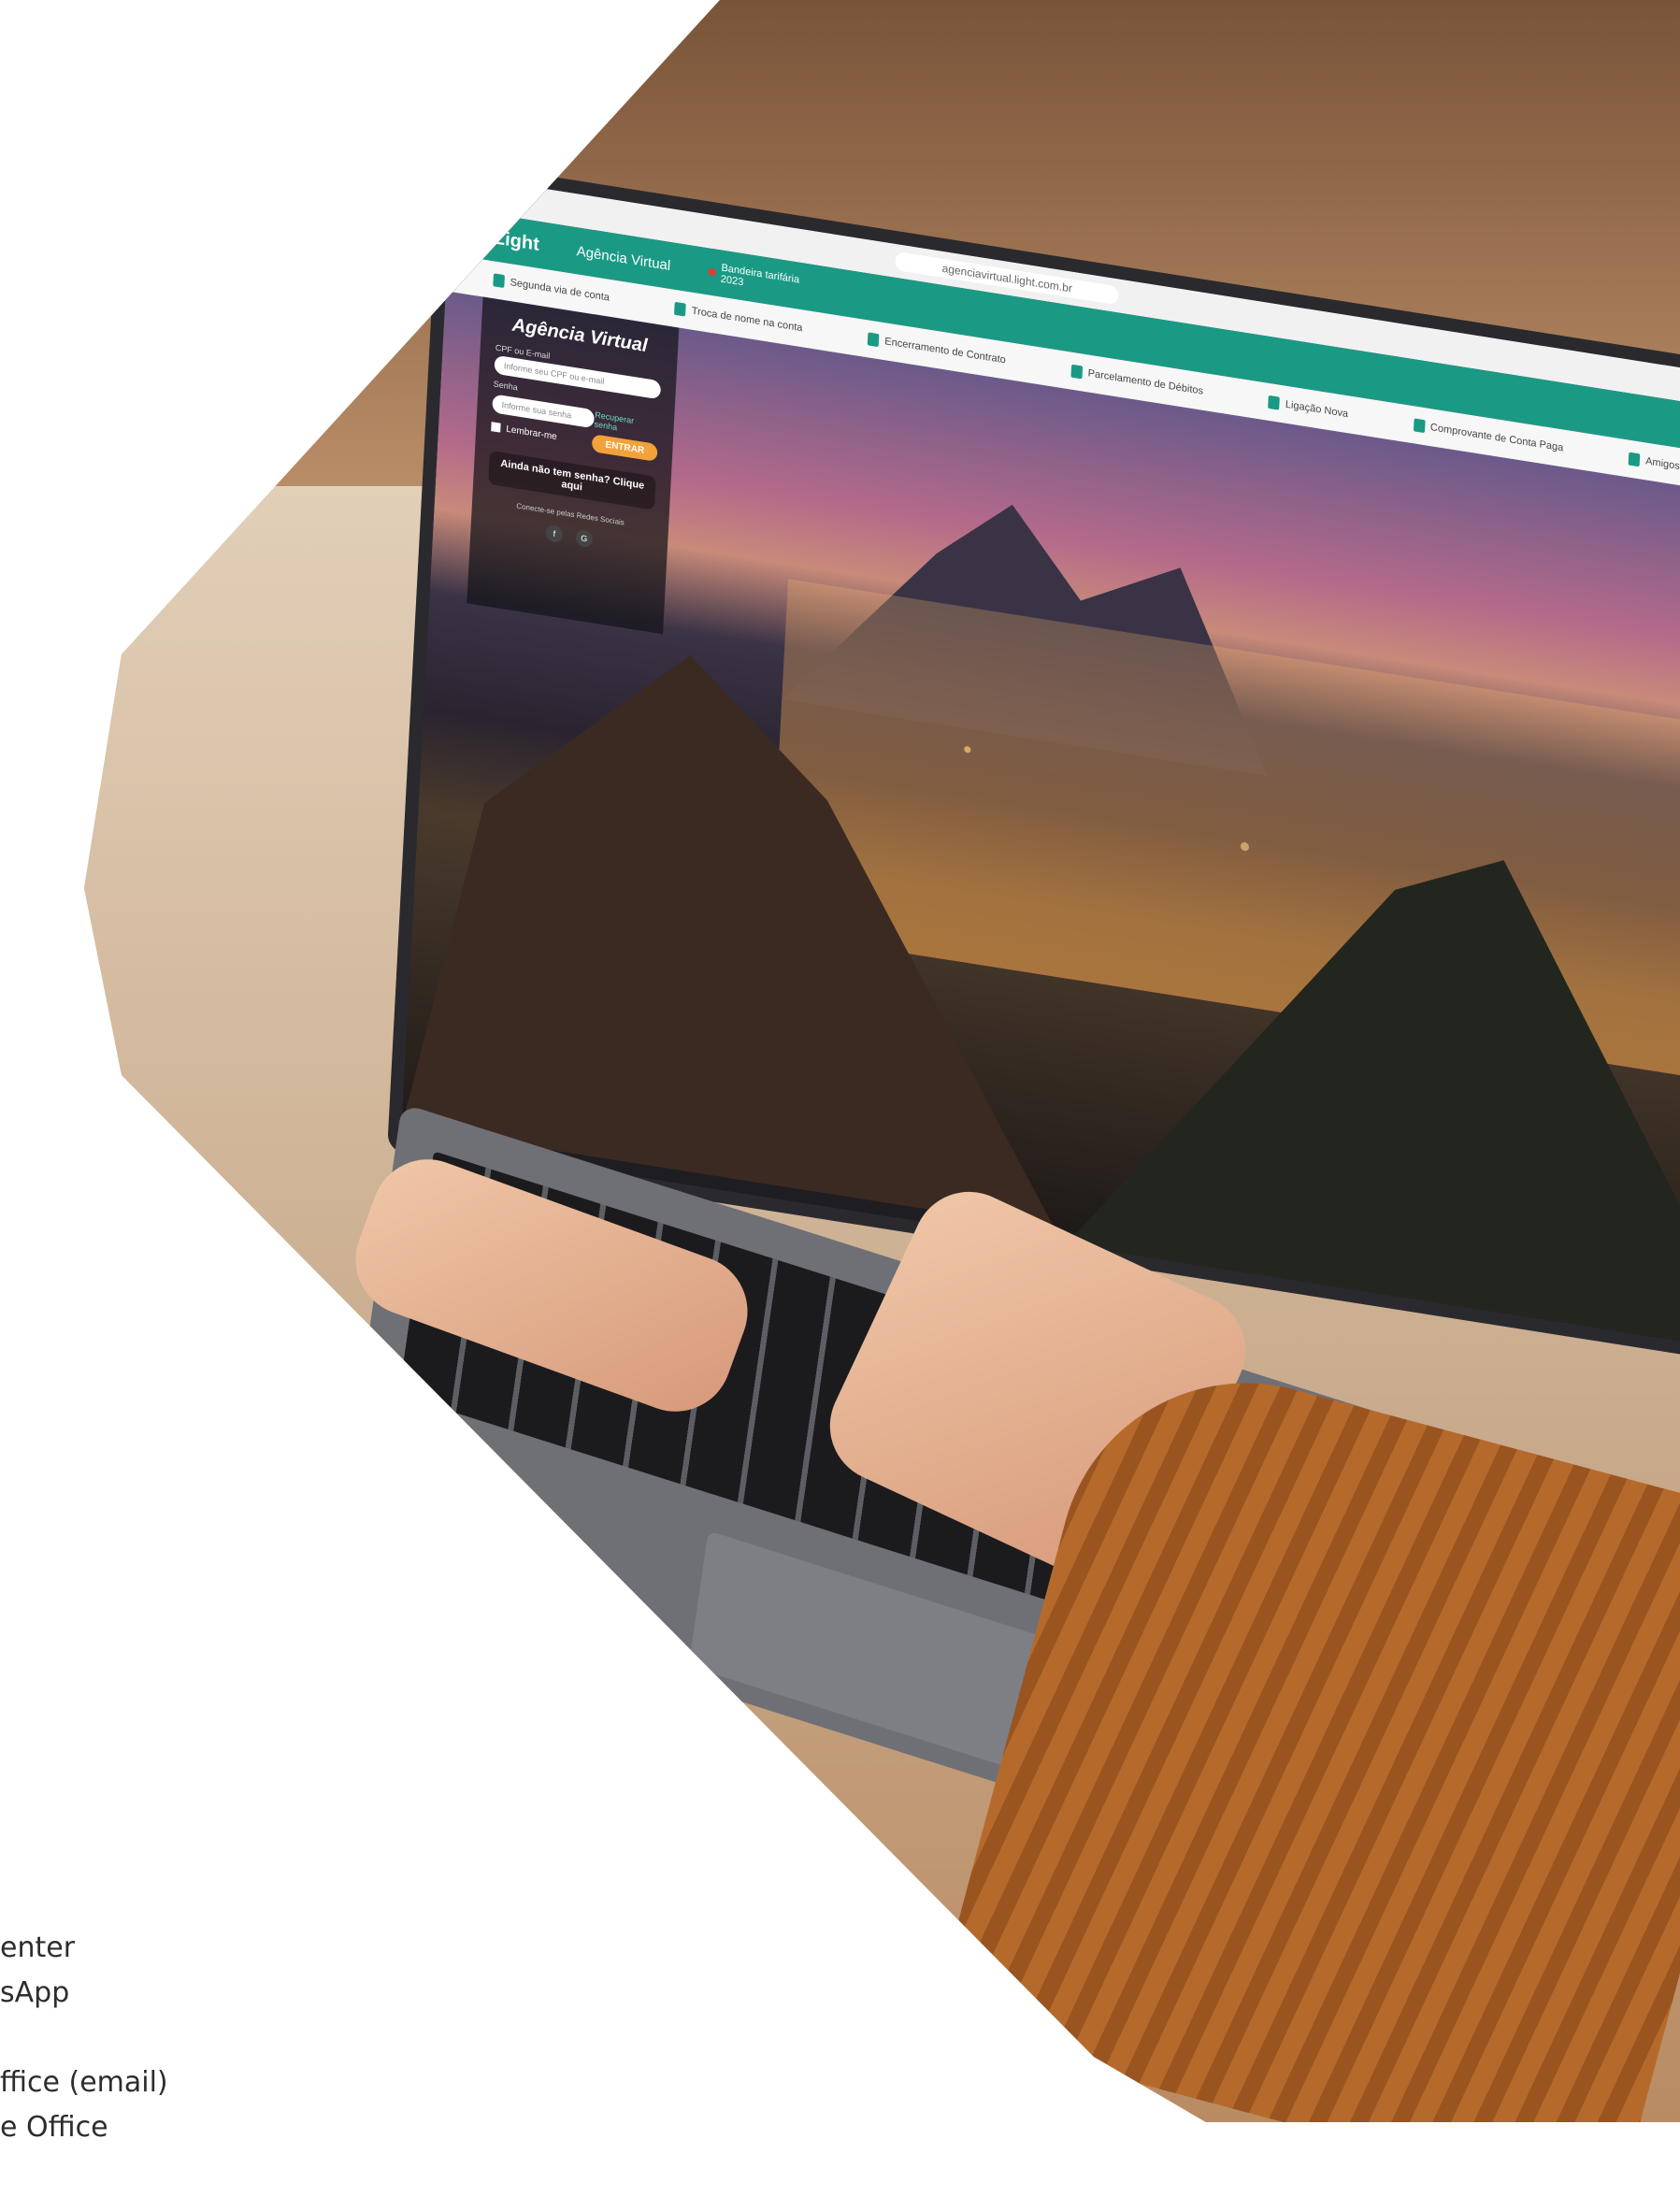 Image resolution: width=1680 pixels, height=2211 pixels. I want to click on list-item: e Office, so click(54, 2127).